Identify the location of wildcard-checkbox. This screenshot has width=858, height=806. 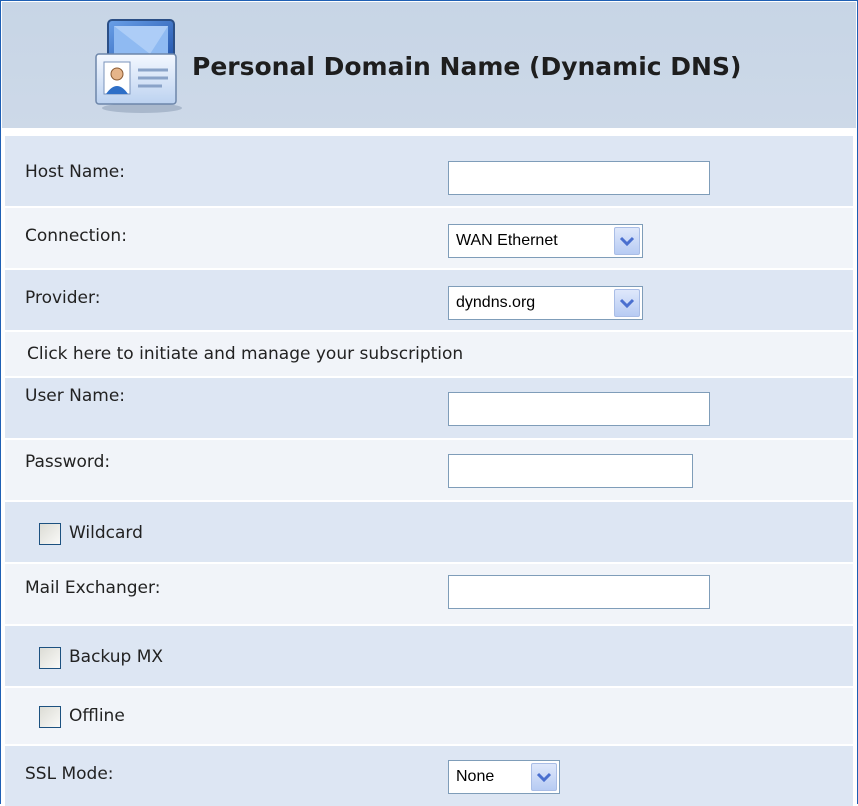
(50, 534).